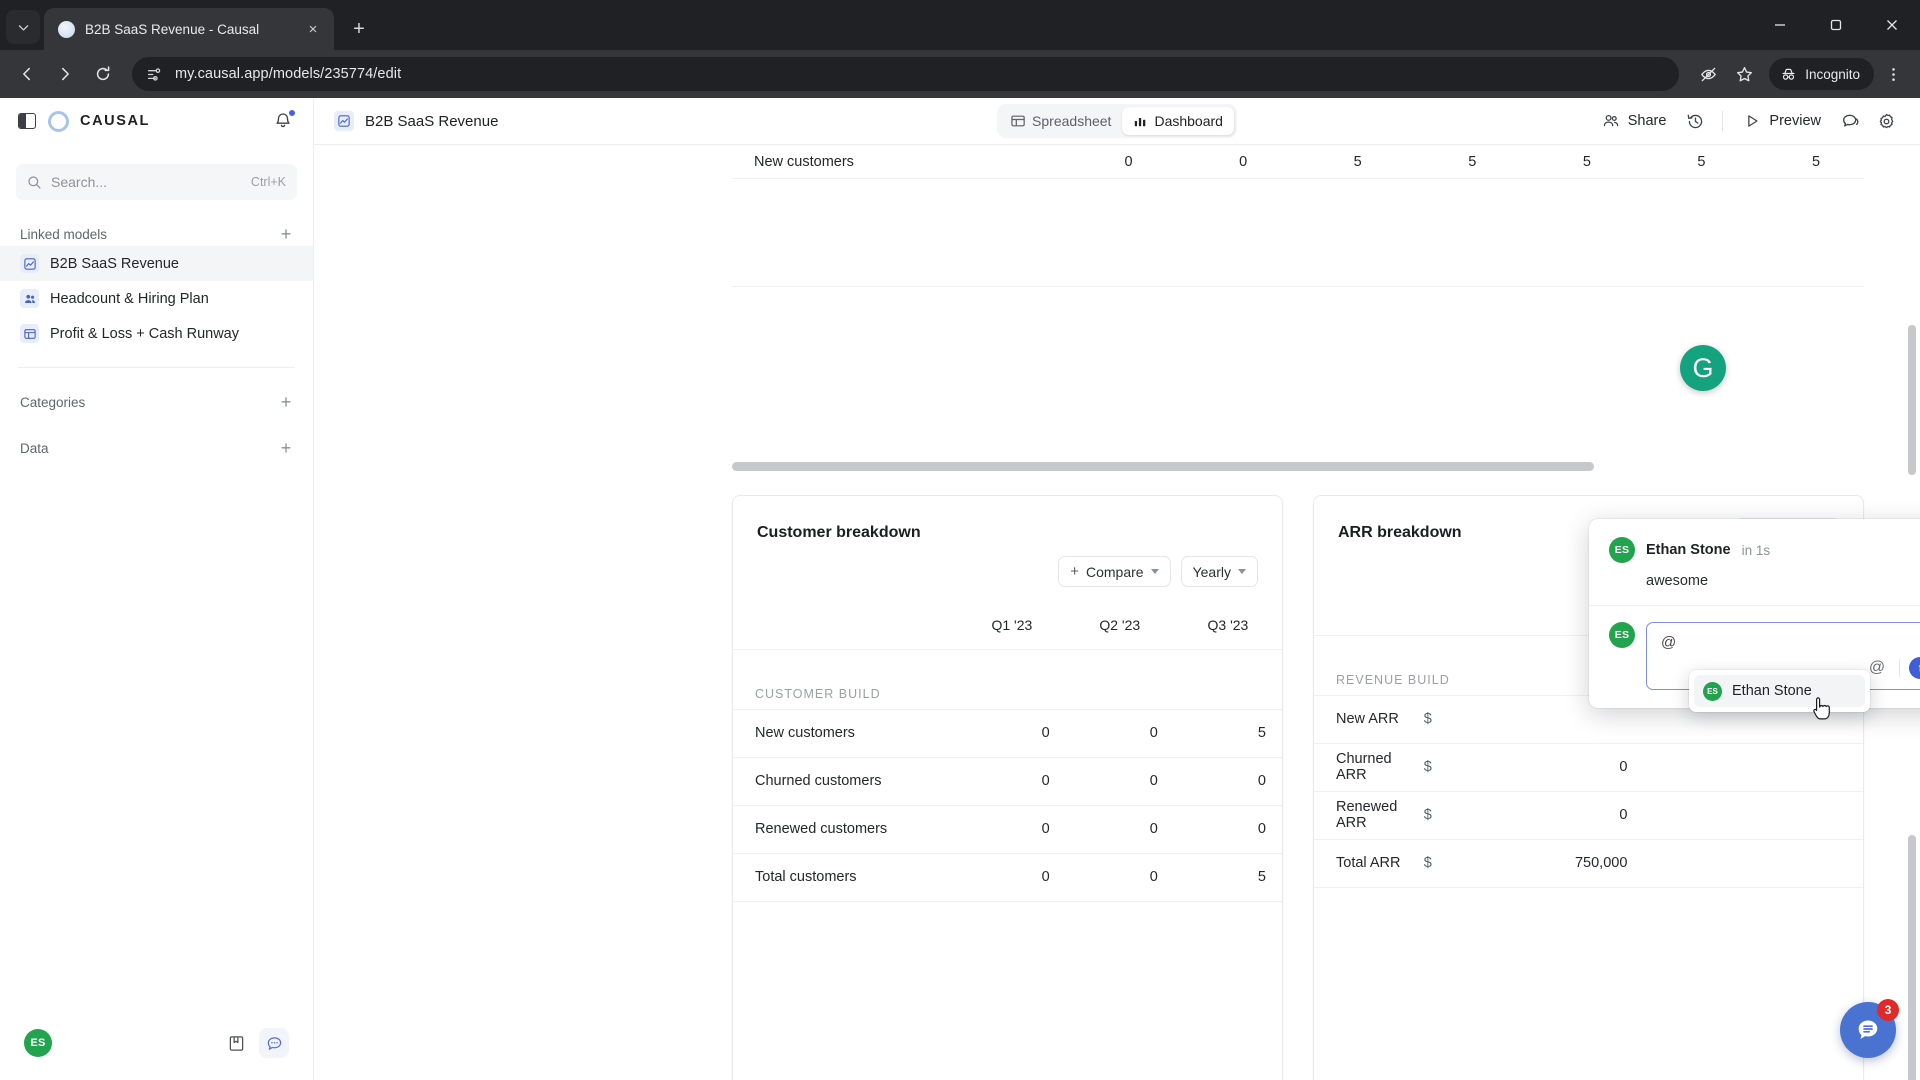  I want to click on support-chat-widget: 3, so click(1869, 1028).